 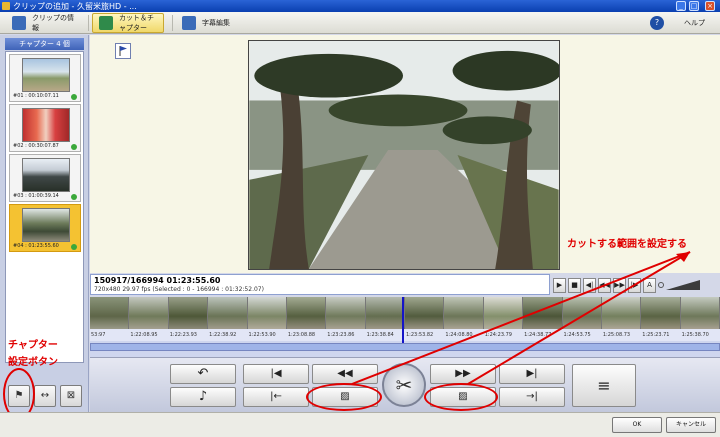 What do you see at coordinates (157, 280) in the screenshot?
I see `current-position: 150917/166994 01:23:55.60` at bounding box center [157, 280].